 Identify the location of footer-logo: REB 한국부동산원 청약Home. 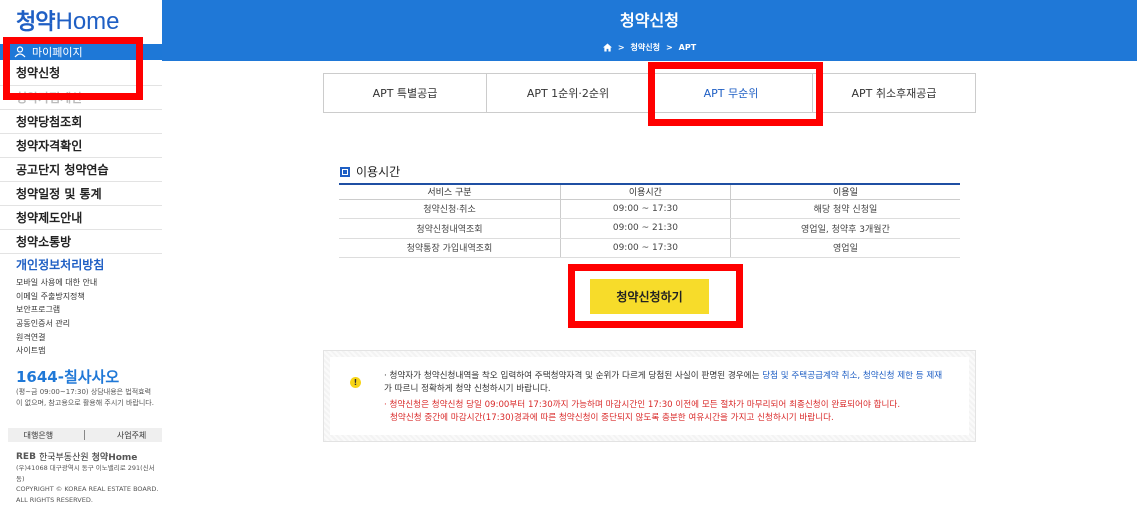
(77, 457).